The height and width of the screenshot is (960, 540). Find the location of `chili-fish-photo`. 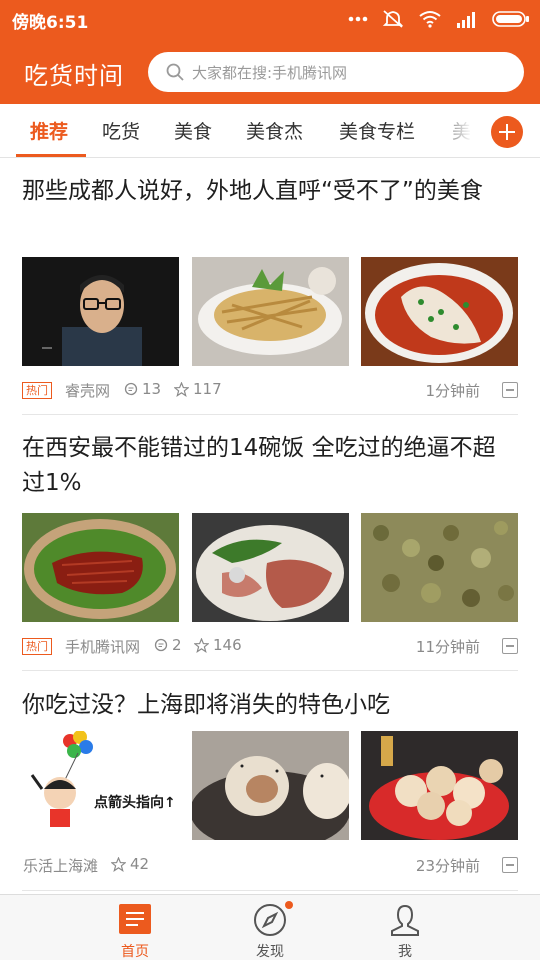

chili-fish-photo is located at coordinates (439, 311).